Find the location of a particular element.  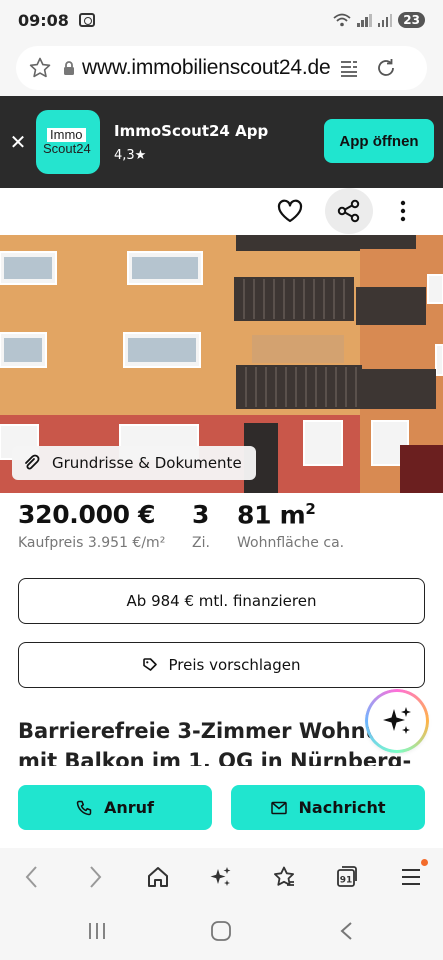

share-button is located at coordinates (349, 211).